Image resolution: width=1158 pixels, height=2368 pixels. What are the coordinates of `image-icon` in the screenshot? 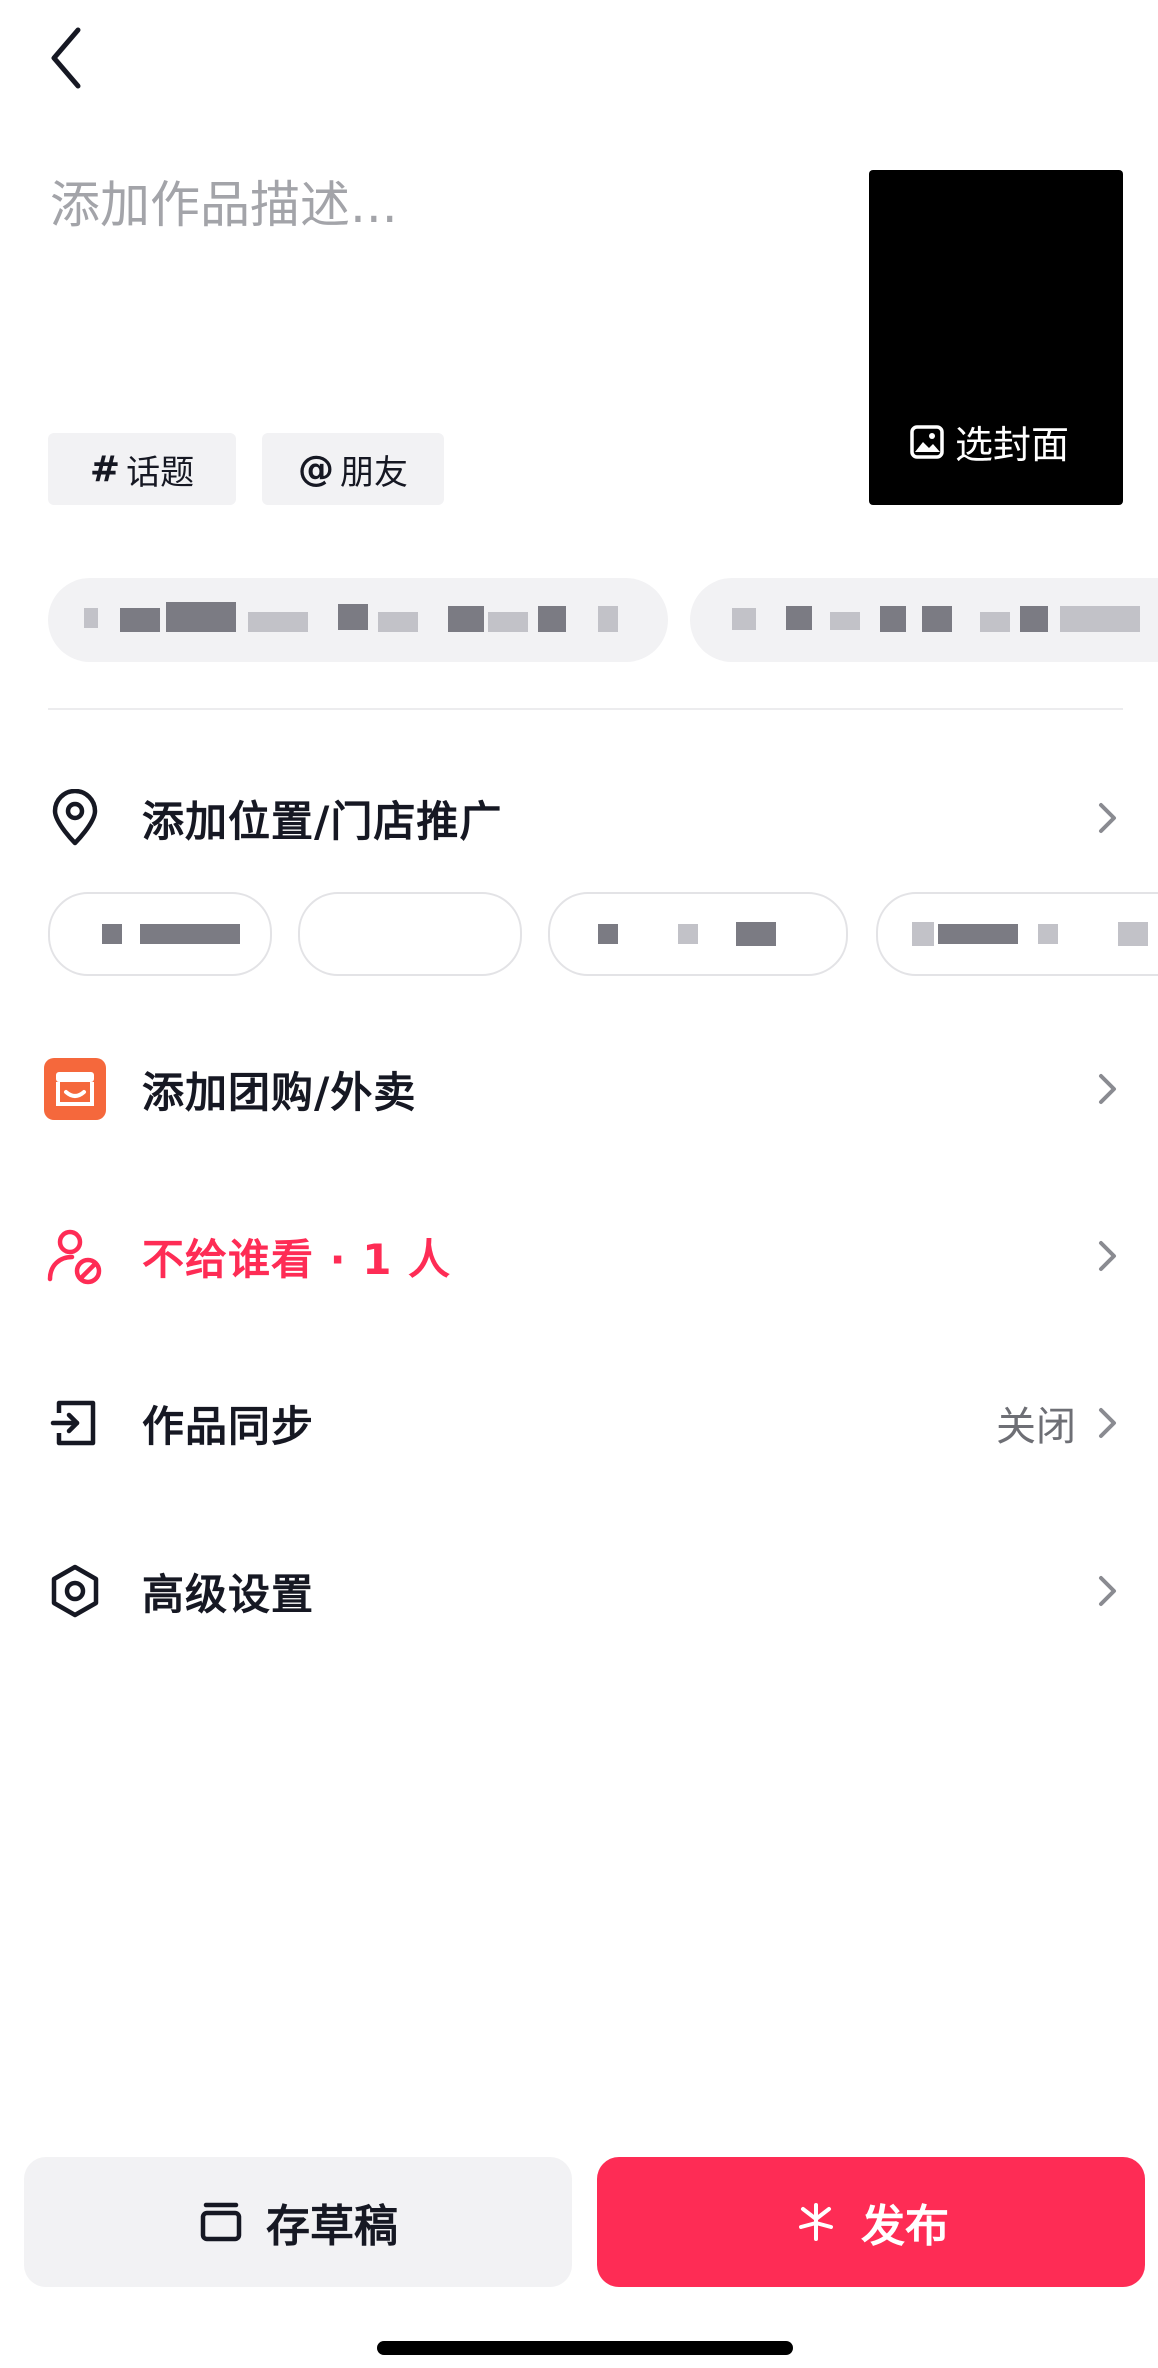 It's located at (927, 441).